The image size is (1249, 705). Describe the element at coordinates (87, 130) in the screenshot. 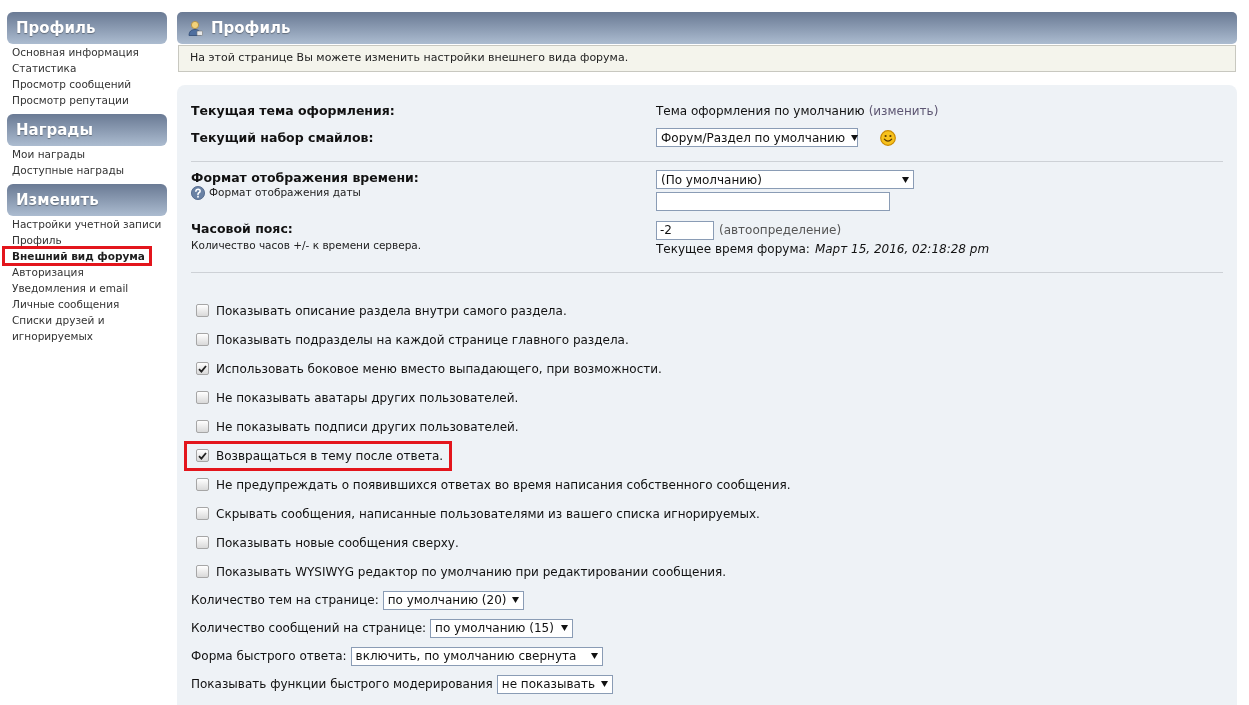

I see `sidebar-header: Награды` at that location.